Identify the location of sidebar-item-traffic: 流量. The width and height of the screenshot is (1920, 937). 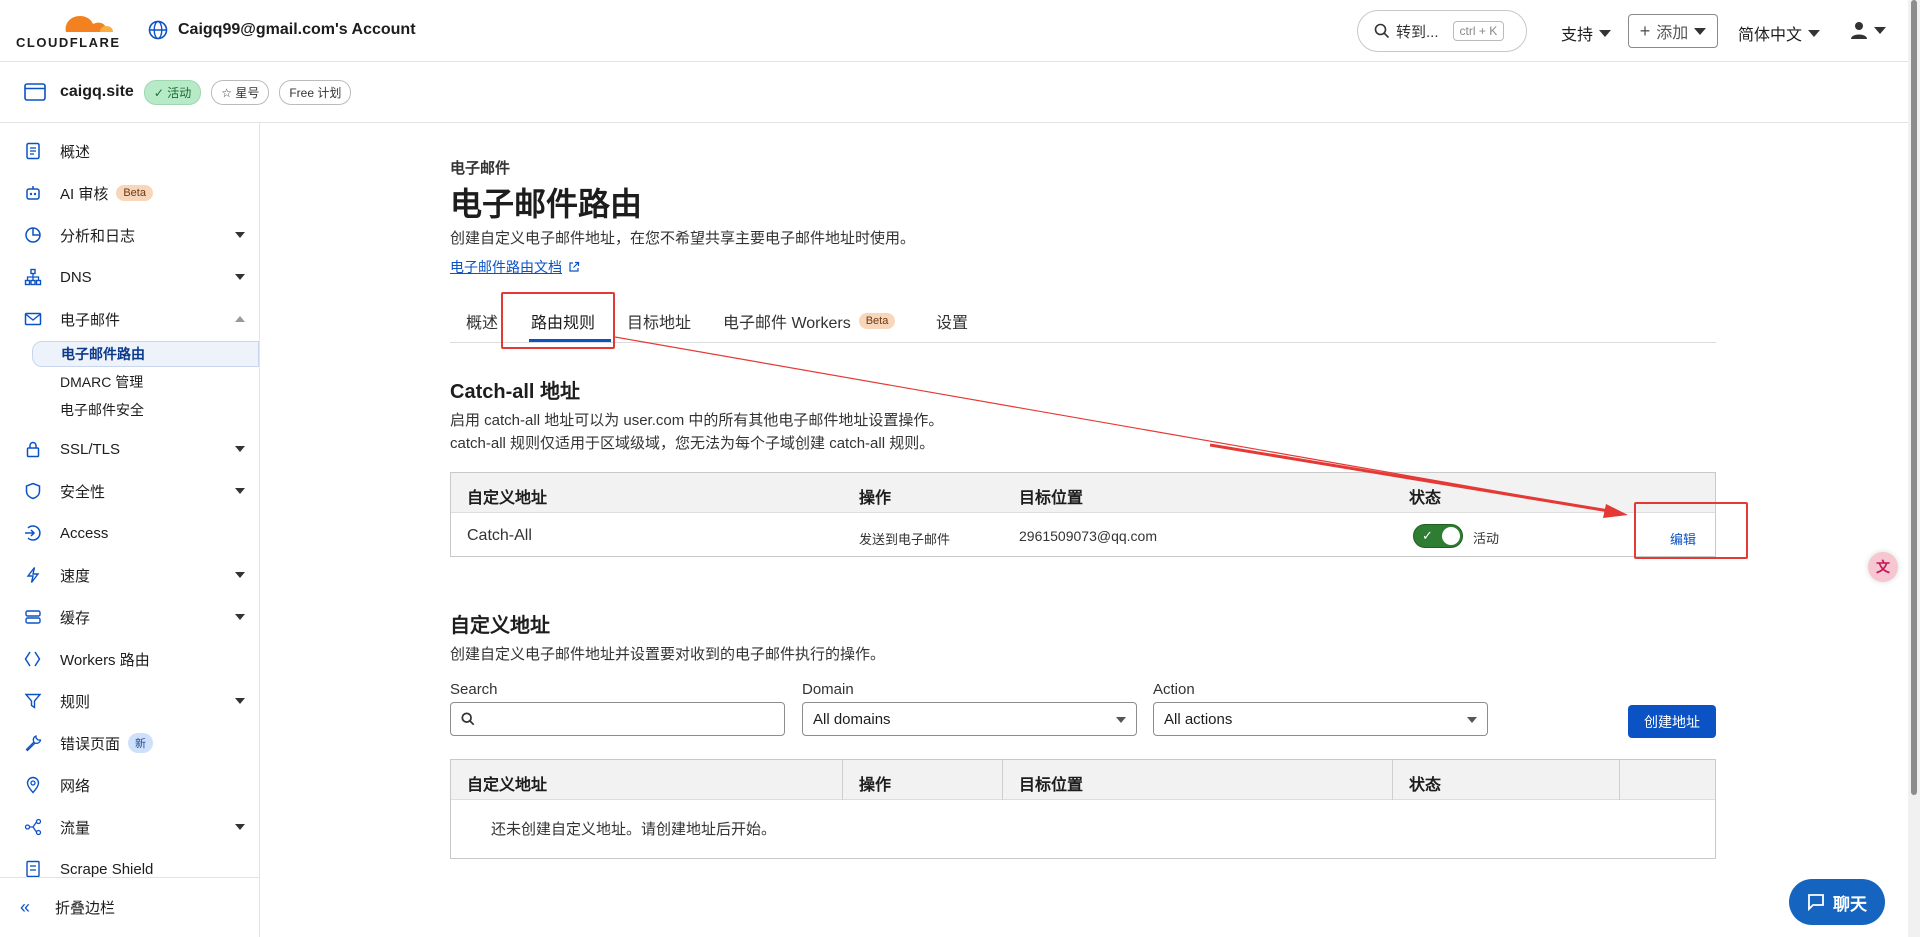
(129, 827).